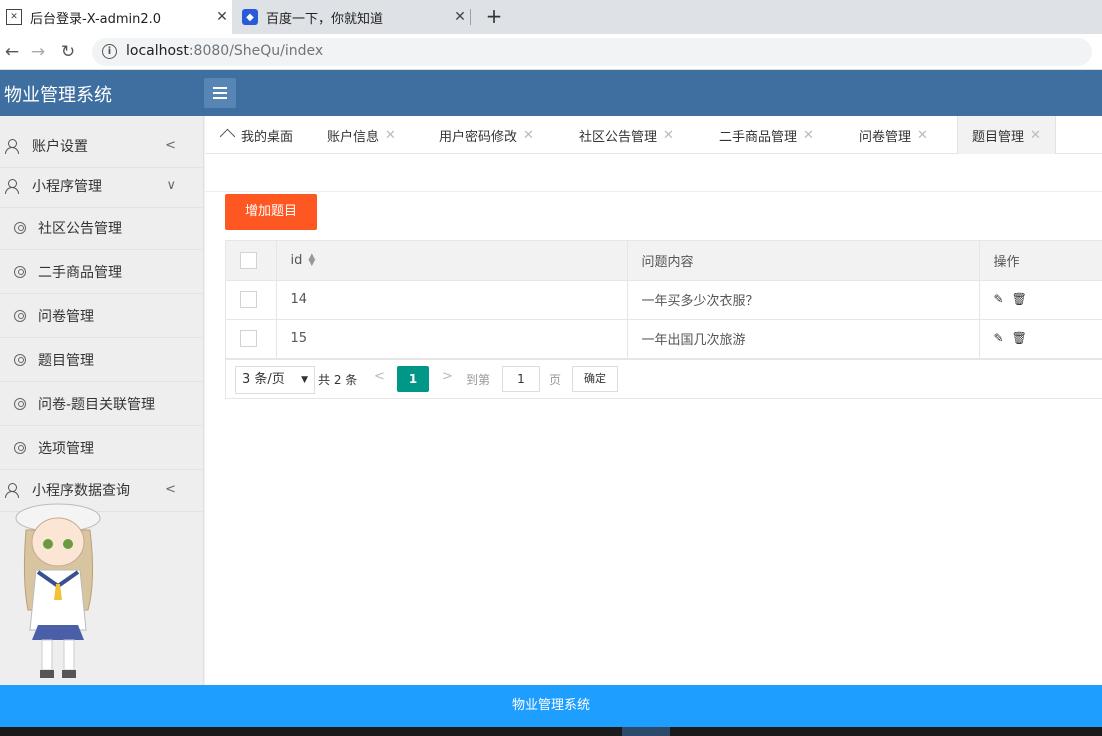 This screenshot has height=736, width=1102. What do you see at coordinates (267, 137) in the screenshot?
I see `tab-label: 我的桌面` at bounding box center [267, 137].